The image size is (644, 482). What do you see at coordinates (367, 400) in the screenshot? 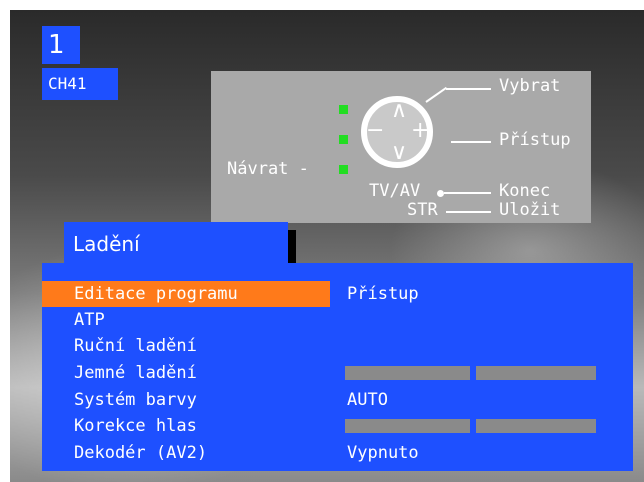
I see `color-system-value: AUTO` at bounding box center [367, 400].